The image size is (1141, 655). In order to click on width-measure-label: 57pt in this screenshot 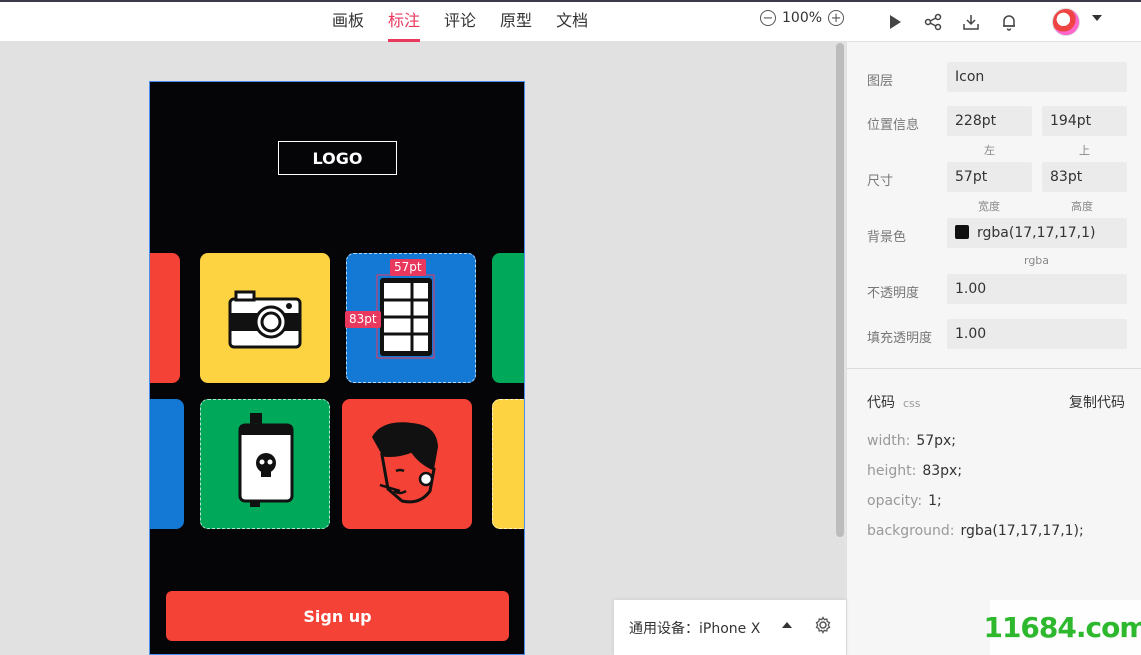, I will do `click(408, 267)`.